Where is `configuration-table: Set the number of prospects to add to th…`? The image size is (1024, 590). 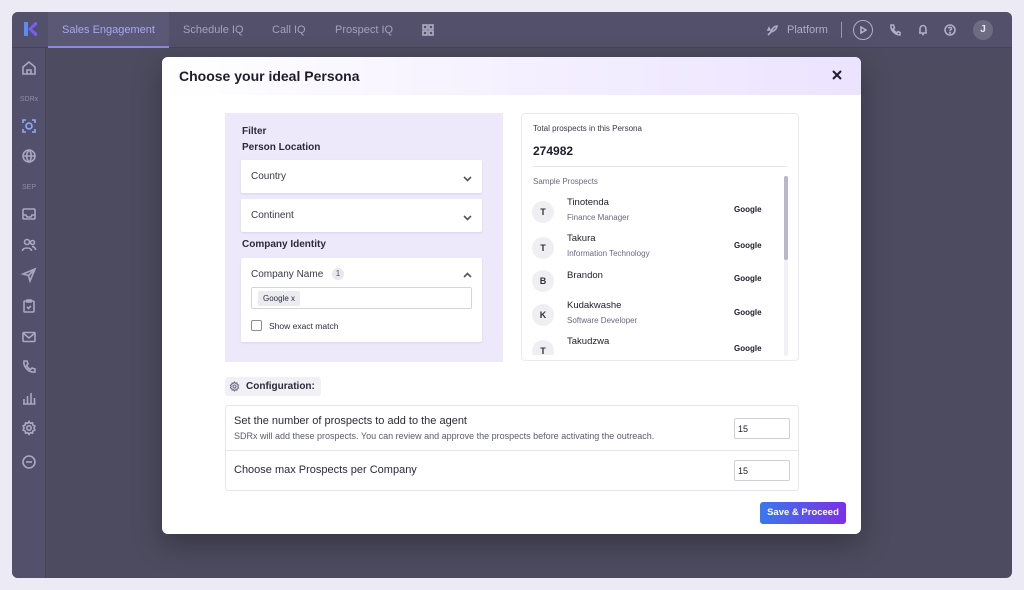
configuration-table: Set the number of prospects to add to th… is located at coordinates (512, 448).